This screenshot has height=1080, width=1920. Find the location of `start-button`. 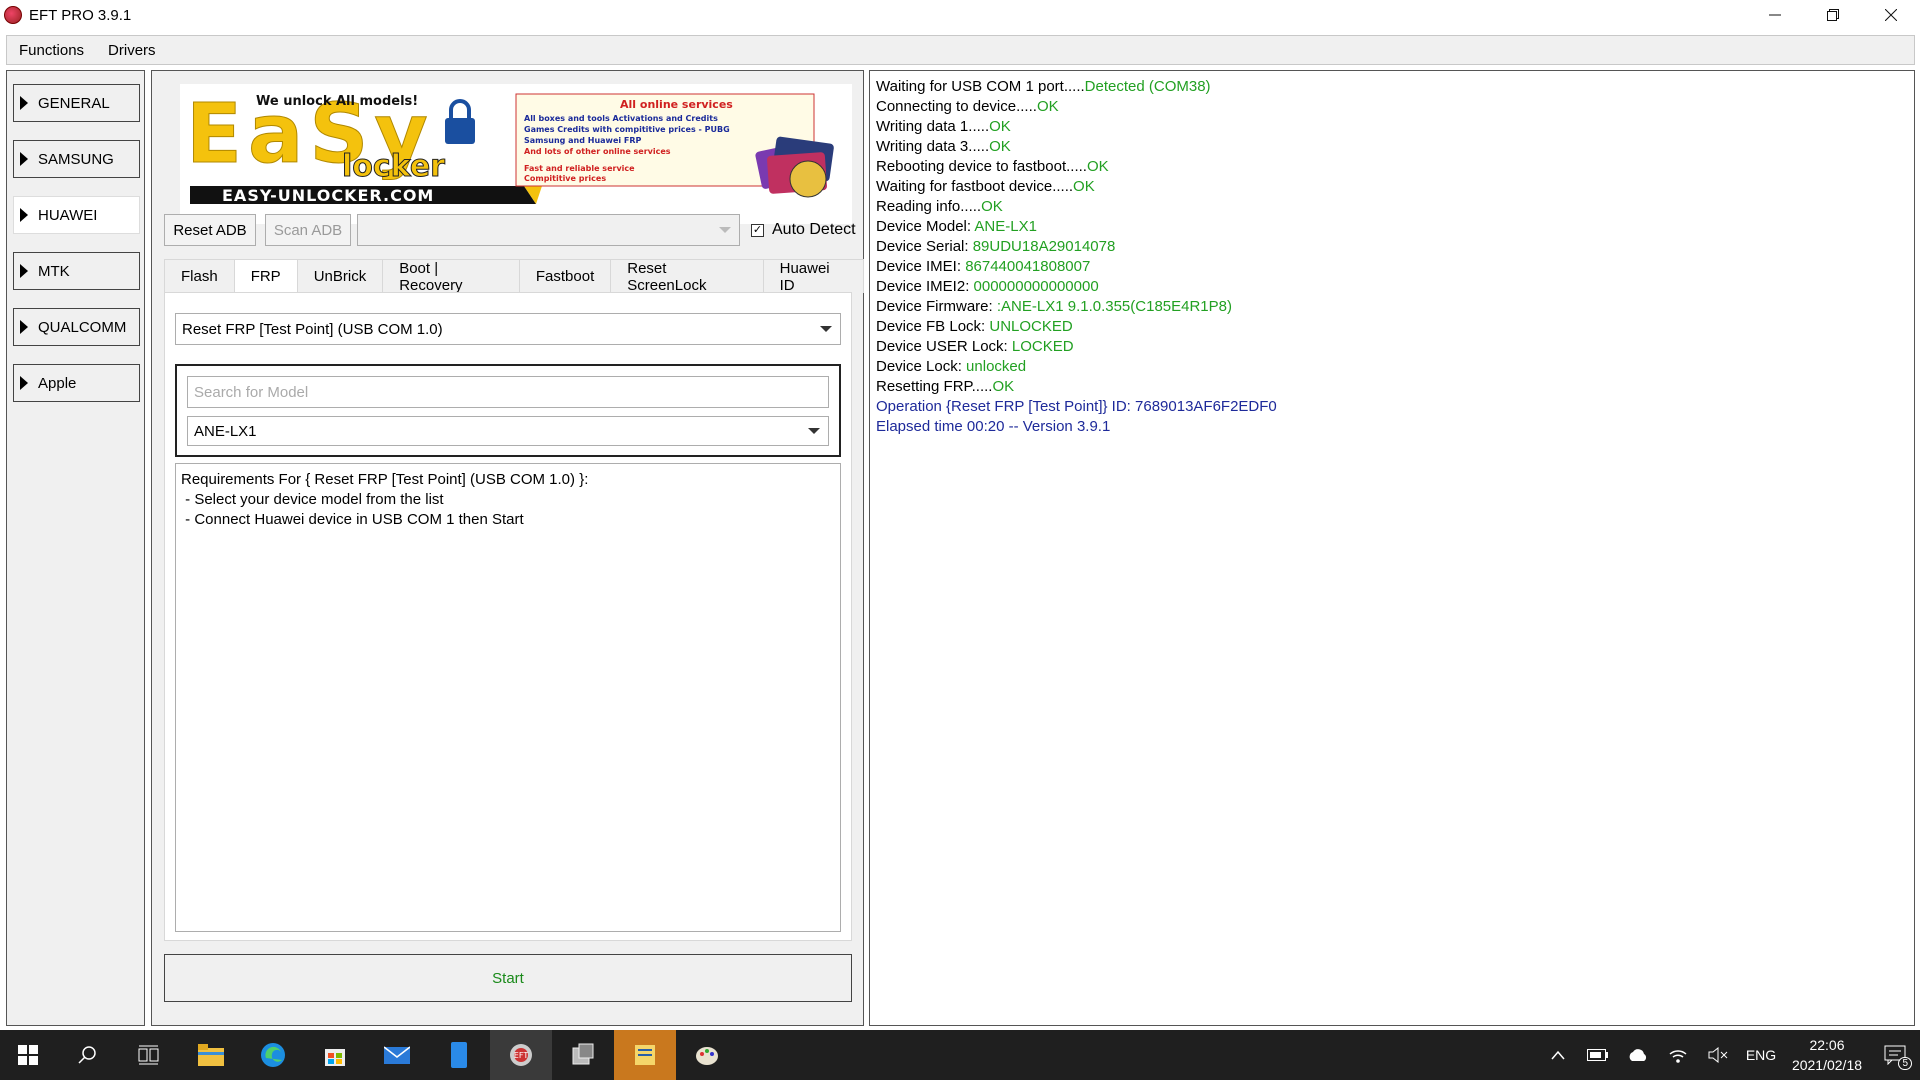

start-button is located at coordinates (28, 1055).